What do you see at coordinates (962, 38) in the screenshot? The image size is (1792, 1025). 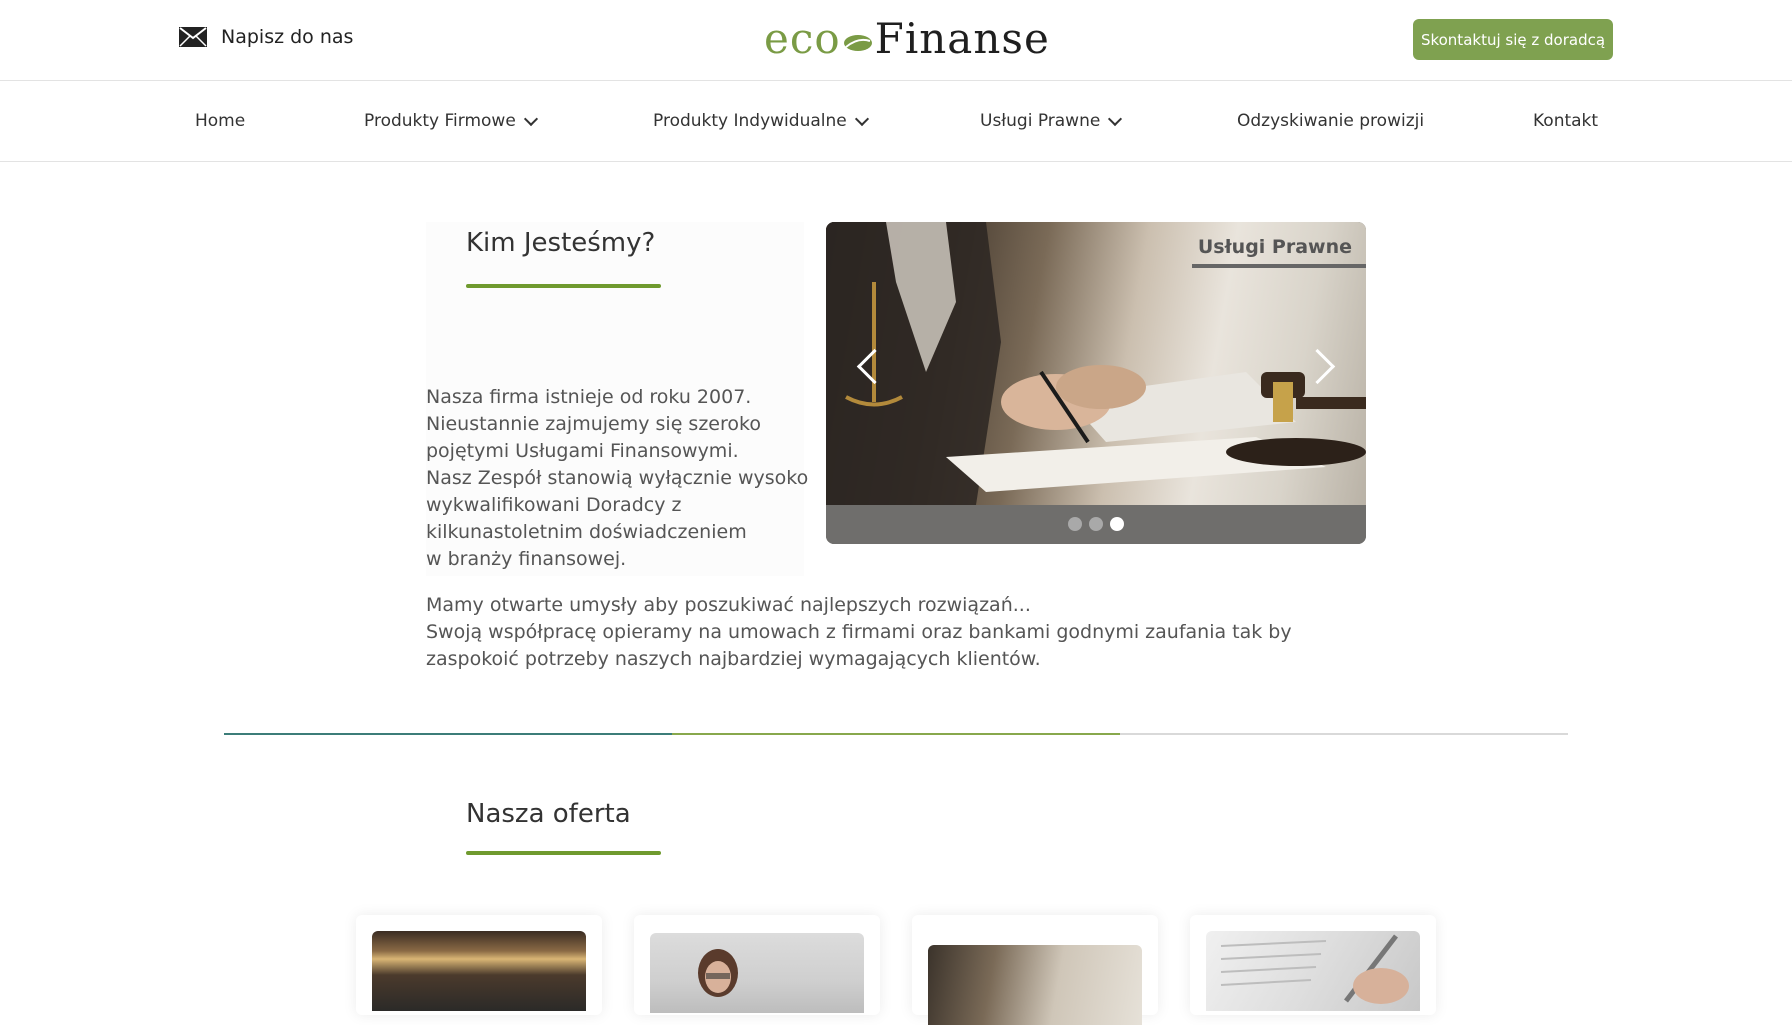 I see `logo-finanse-text: Finanse` at bounding box center [962, 38].